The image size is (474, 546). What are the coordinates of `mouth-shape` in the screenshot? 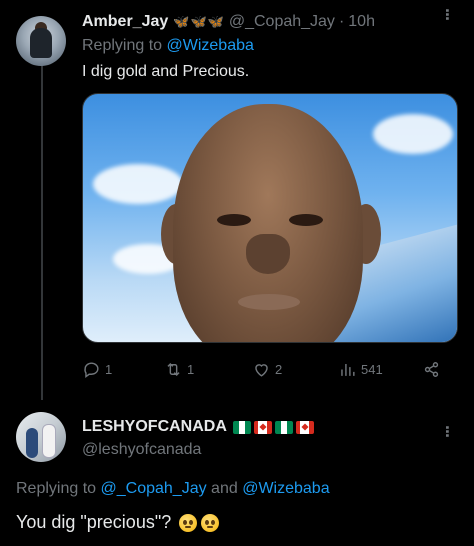 It's located at (269, 302).